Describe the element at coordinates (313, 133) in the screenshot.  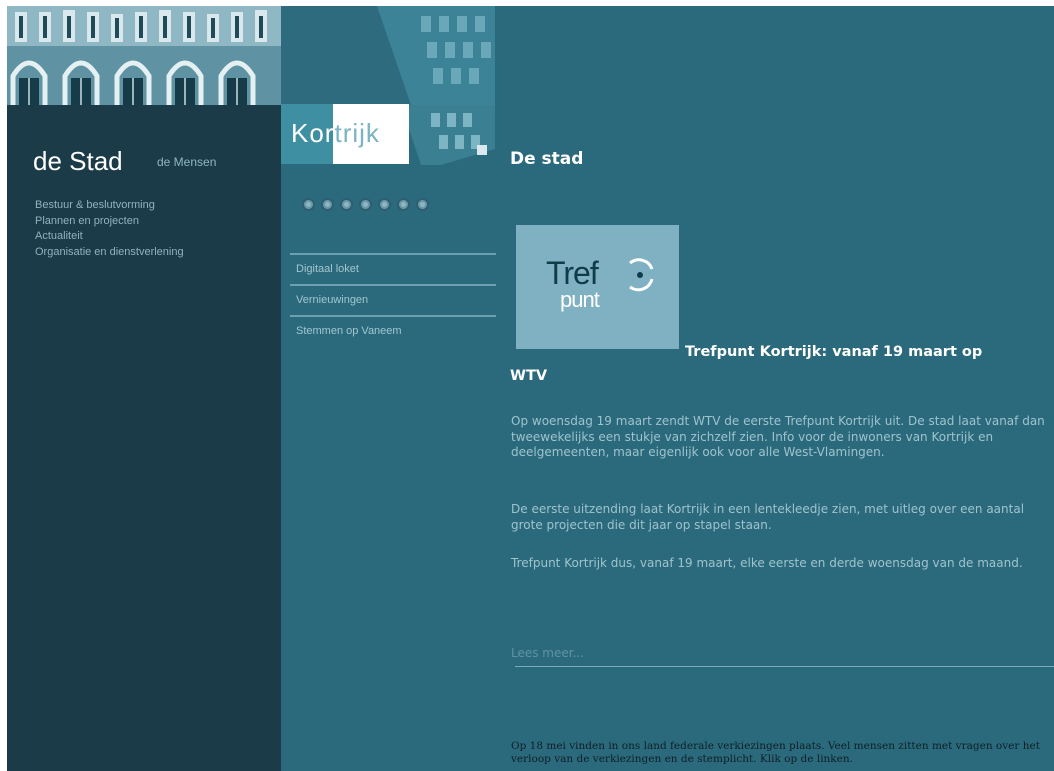
I see `logo-text-light: Kor` at that location.